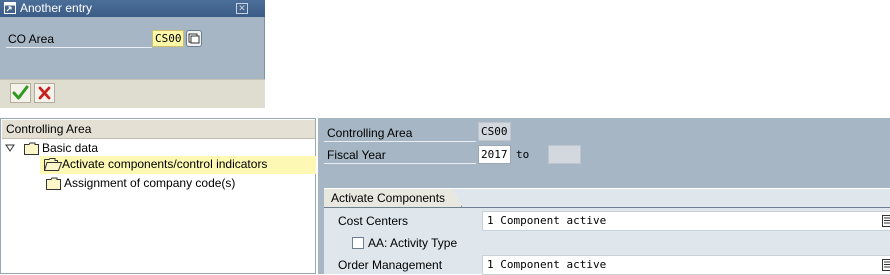  I want to click on dialog-titlebar: Another entry ✕, so click(132, 8).